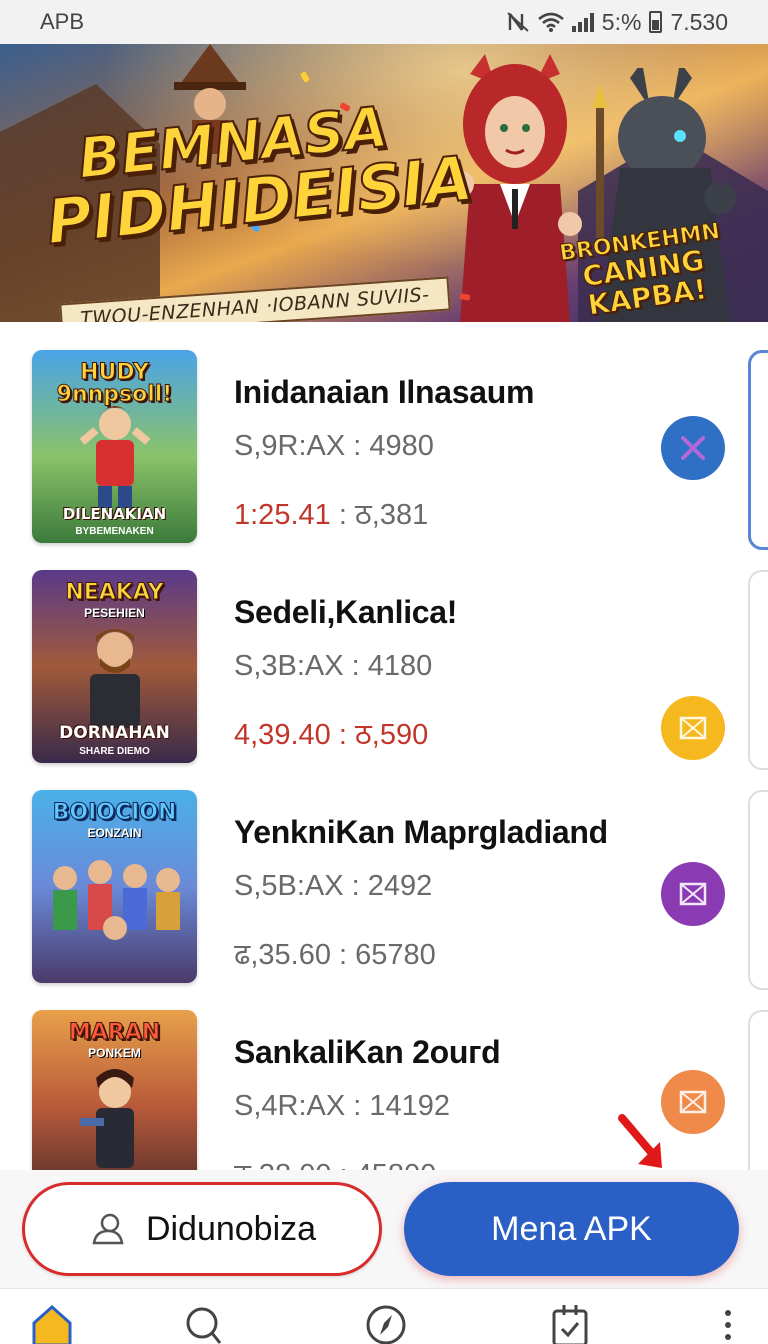 The width and height of the screenshot is (768, 1344). Describe the element at coordinates (345, 612) in the screenshot. I see `game-title: Sedeli,Kanlica!` at that location.